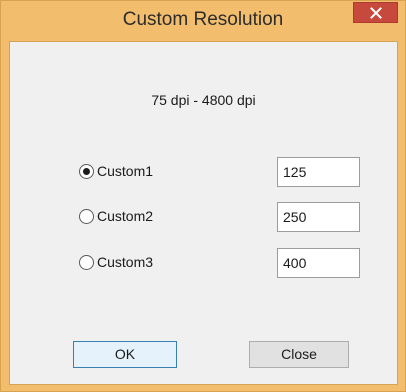 Image resolution: width=406 pixels, height=392 pixels. Describe the element at coordinates (203, 217) in the screenshot. I see `custom2-row: Custom2` at that location.